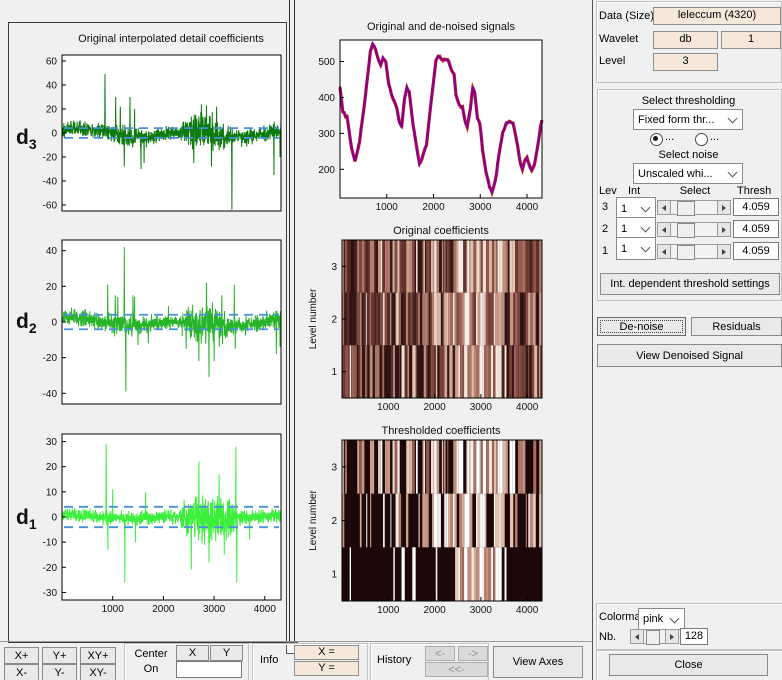 The width and height of the screenshot is (782, 680). Describe the element at coordinates (736, 326) in the screenshot. I see `residuals-button: Residuals` at that location.